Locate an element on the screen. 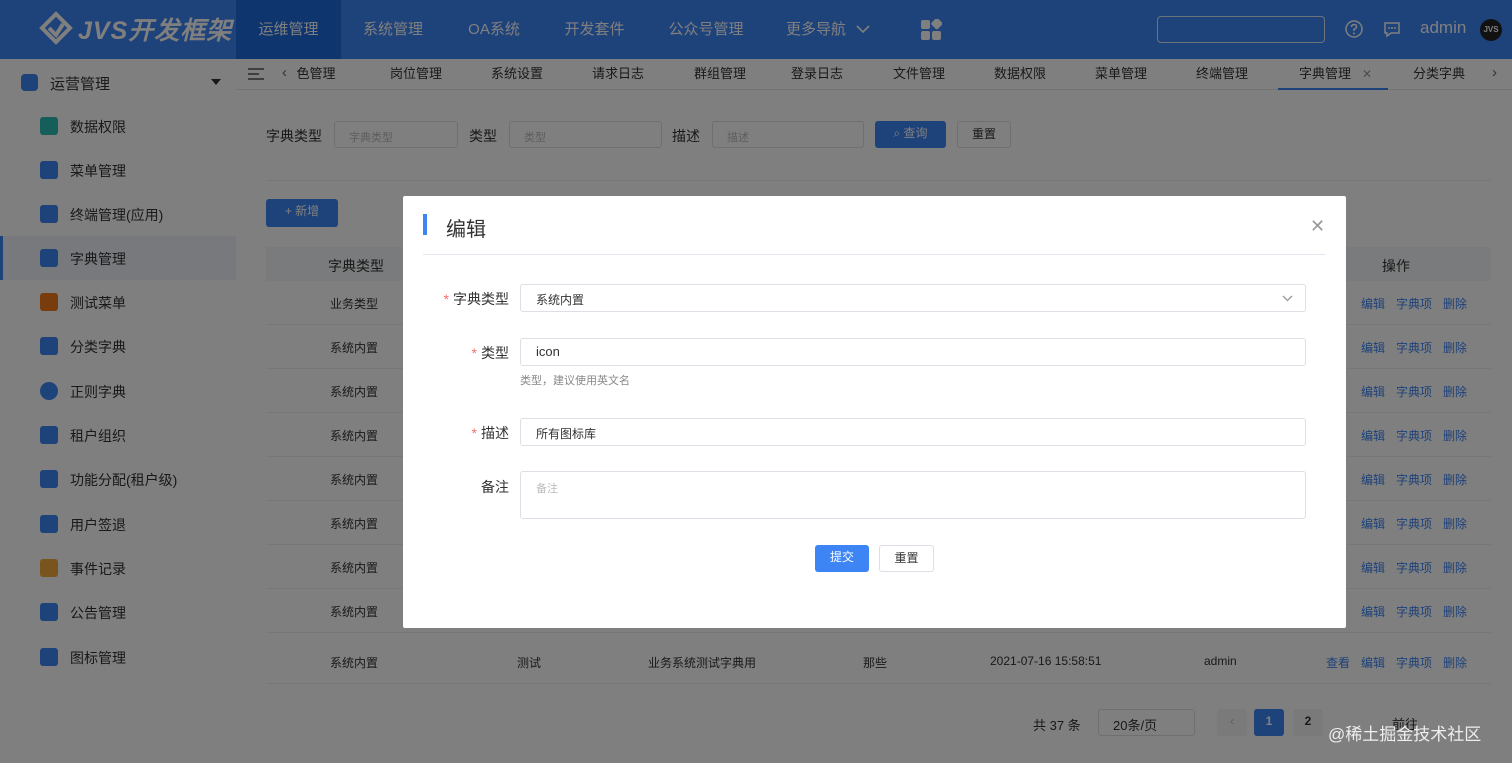  field-label-text: 字典类型 is located at coordinates (481, 299).